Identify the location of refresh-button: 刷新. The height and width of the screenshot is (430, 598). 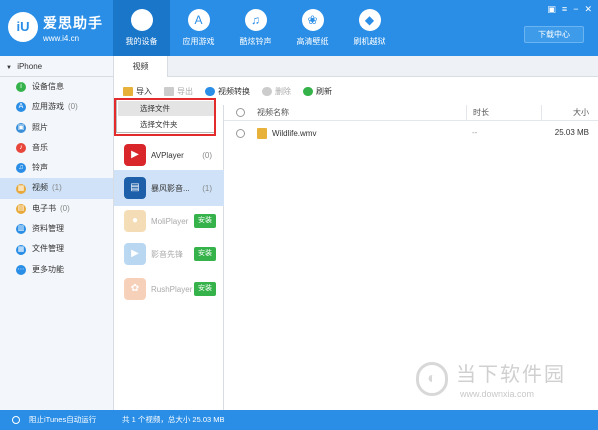
(317, 91).